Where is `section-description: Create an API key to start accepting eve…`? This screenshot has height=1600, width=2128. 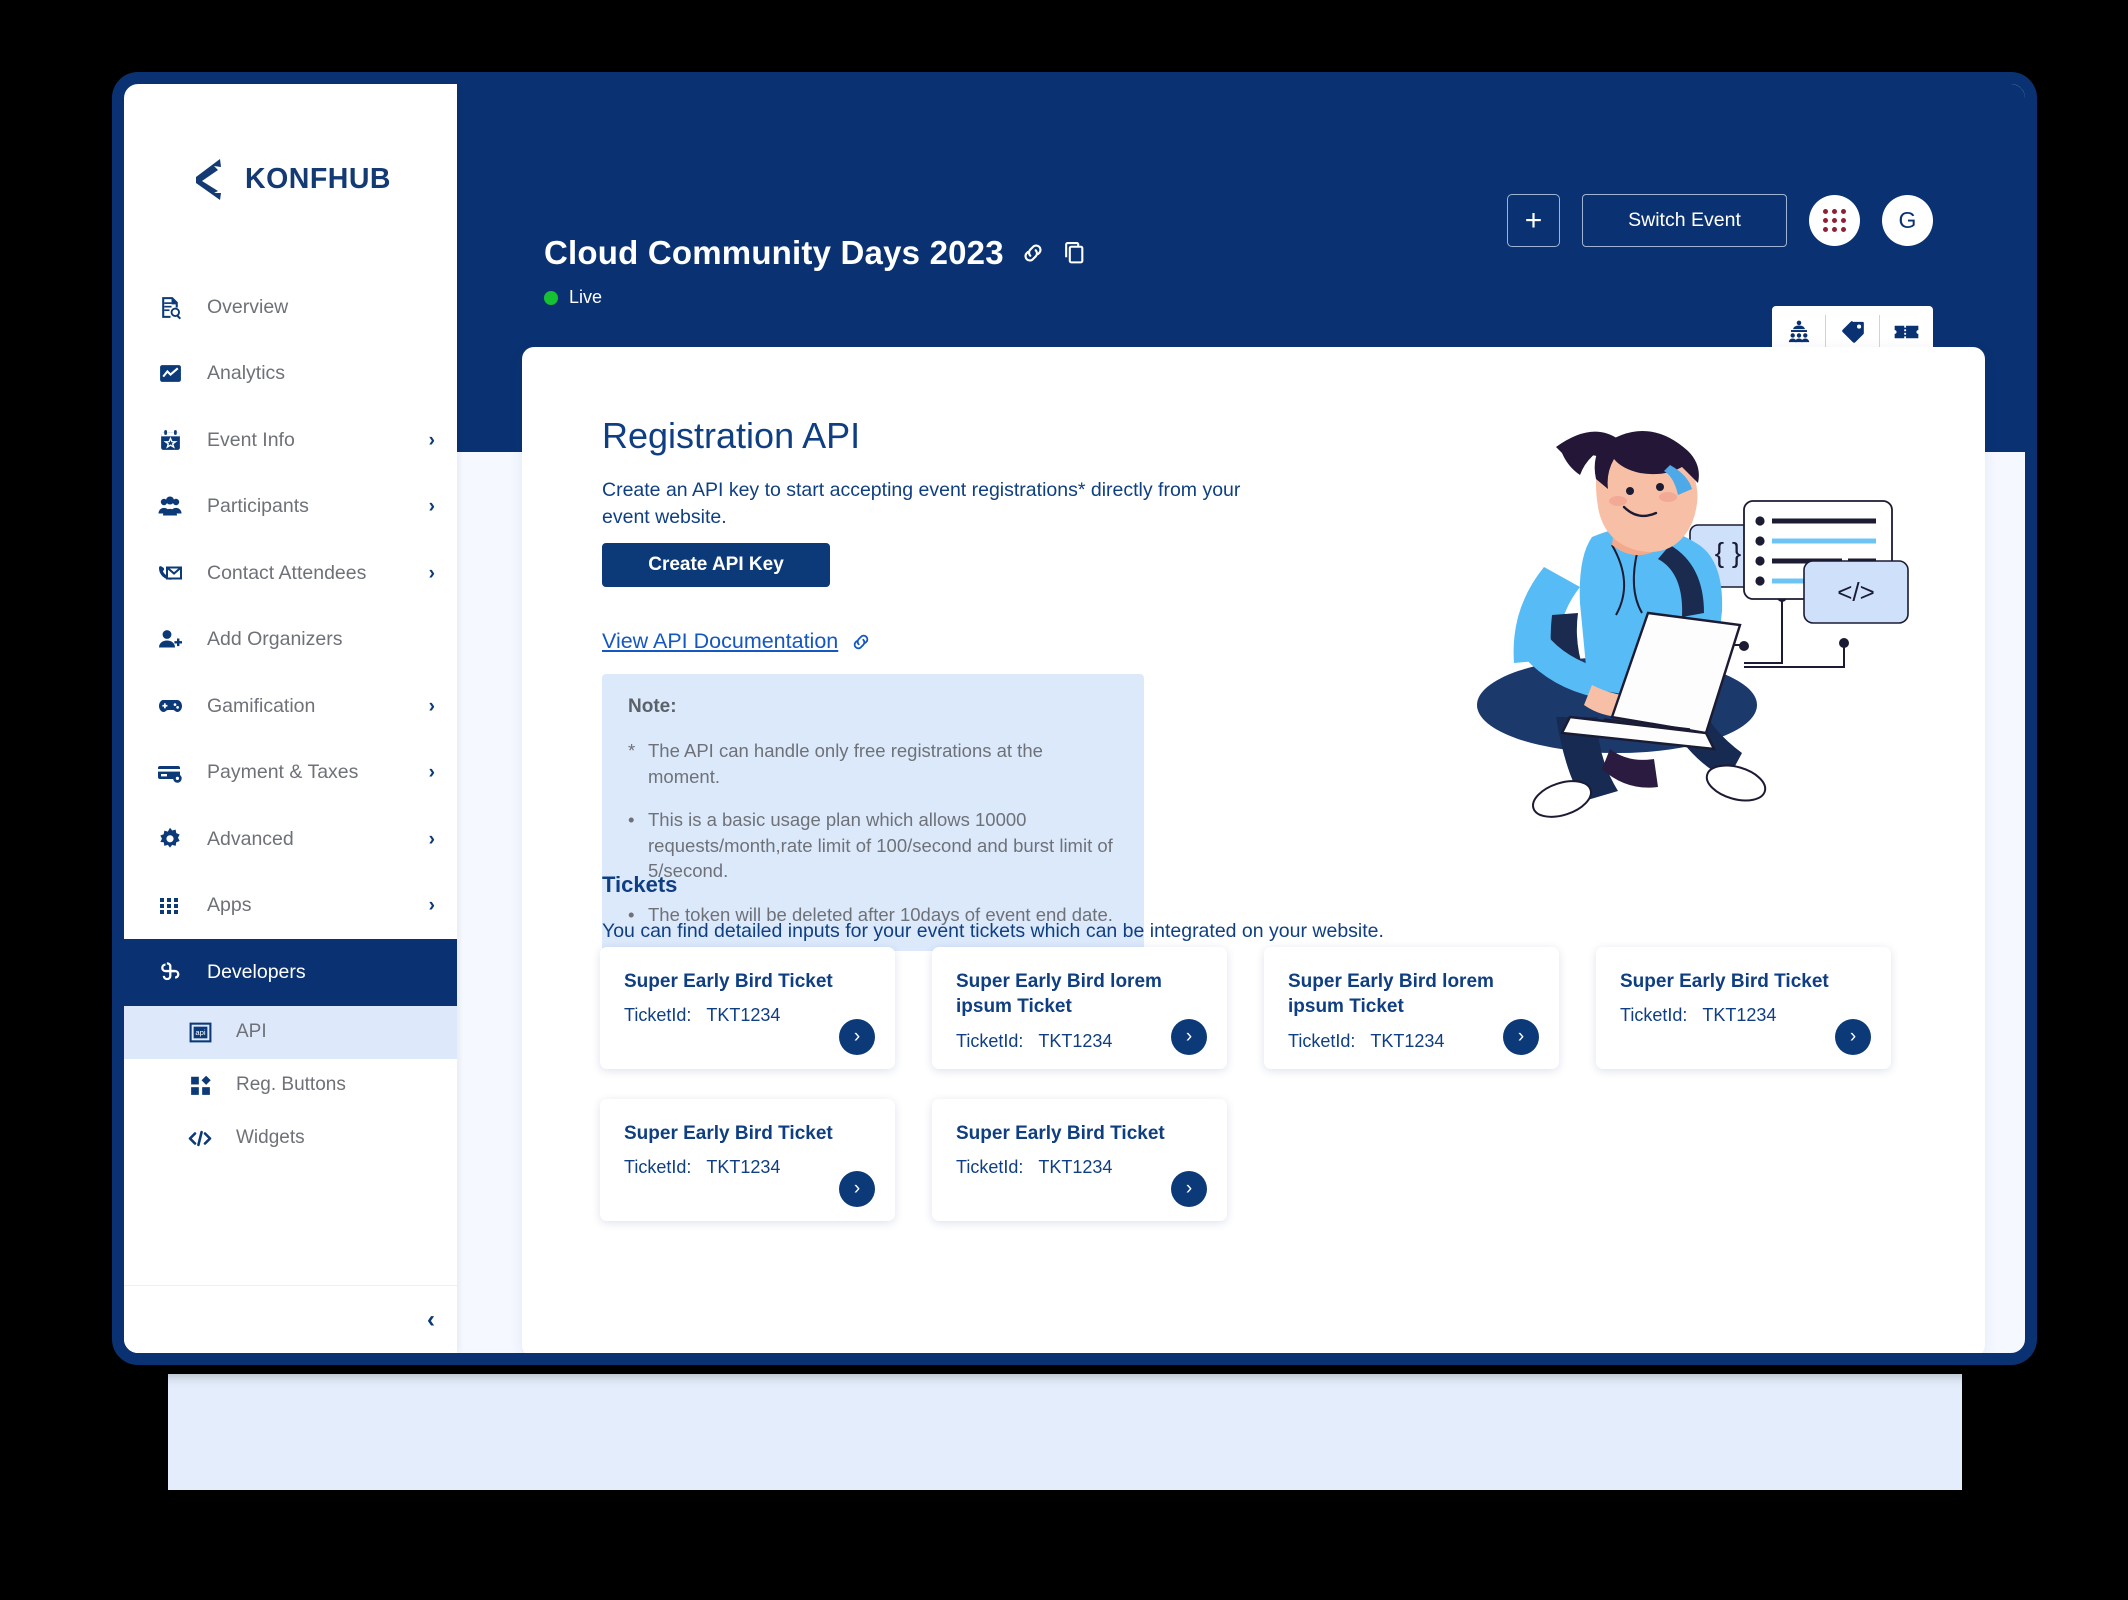 section-description: Create an API key to start accepting eve… is located at coordinates (921, 503).